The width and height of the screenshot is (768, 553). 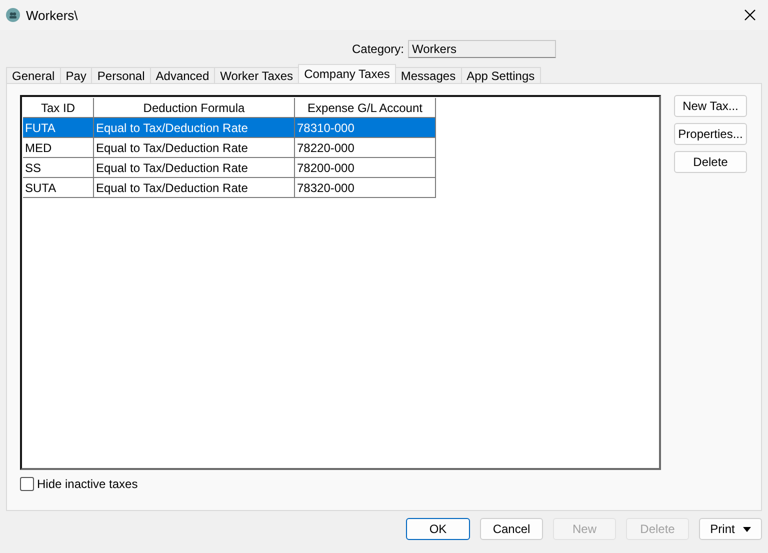 I want to click on table-cell: SUTA, so click(x=58, y=188).